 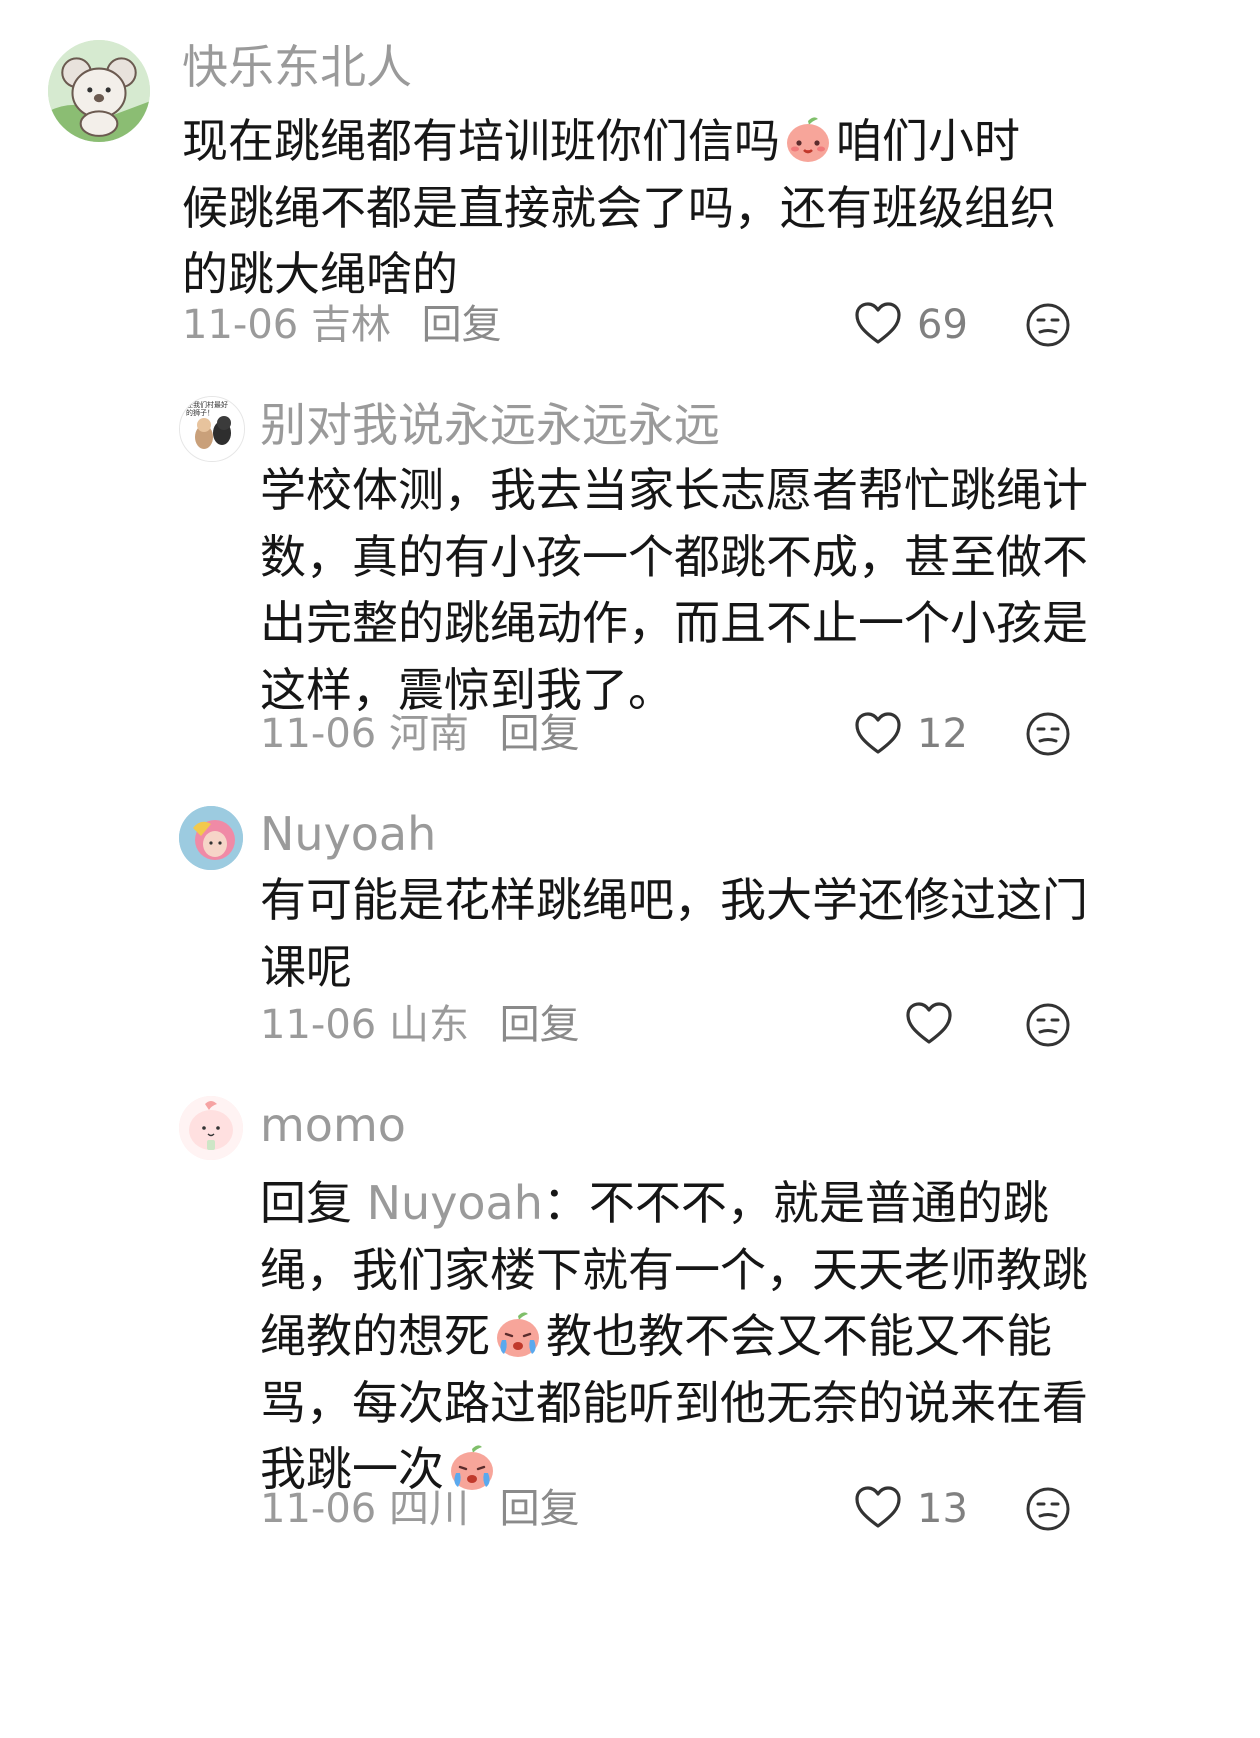 What do you see at coordinates (808, 139) in the screenshot?
I see `peach-smile-emoji-icon` at bounding box center [808, 139].